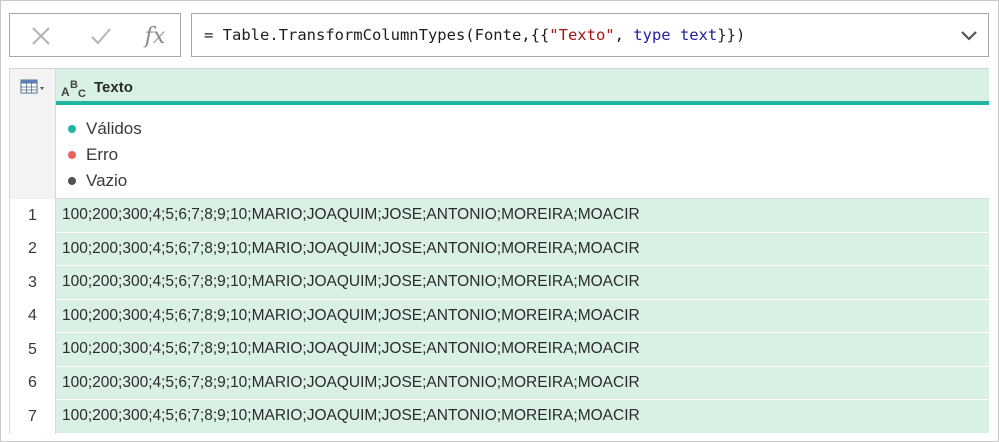 The height and width of the screenshot is (442, 999). Describe the element at coordinates (731, 35) in the screenshot. I see `formula-suffix: }})` at that location.